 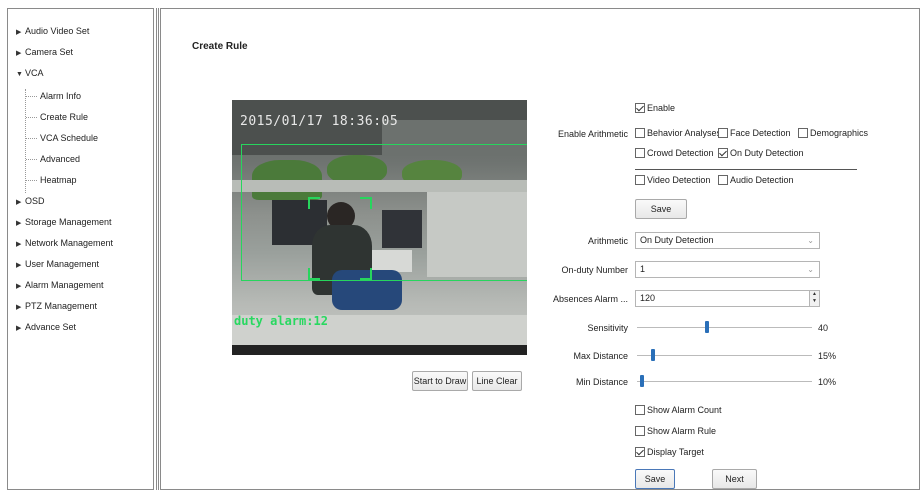 What do you see at coordinates (643, 269) in the screenshot?
I see `on-duty-number-value: 1` at bounding box center [643, 269].